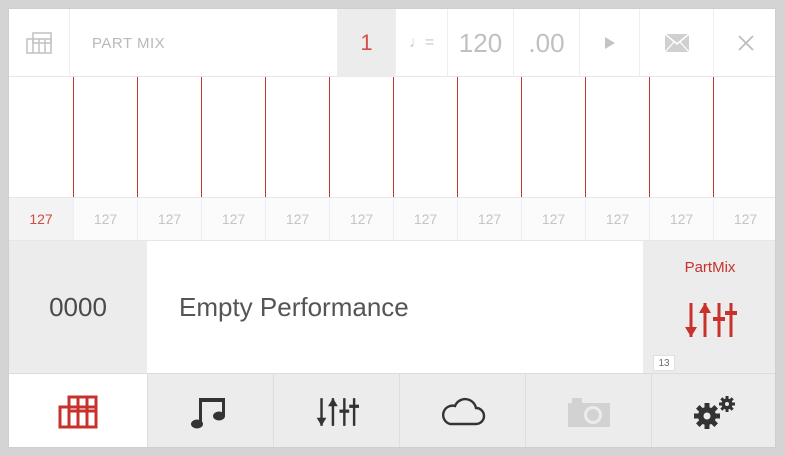 The height and width of the screenshot is (456, 785). I want to click on performance-number: 0000, so click(78, 307).